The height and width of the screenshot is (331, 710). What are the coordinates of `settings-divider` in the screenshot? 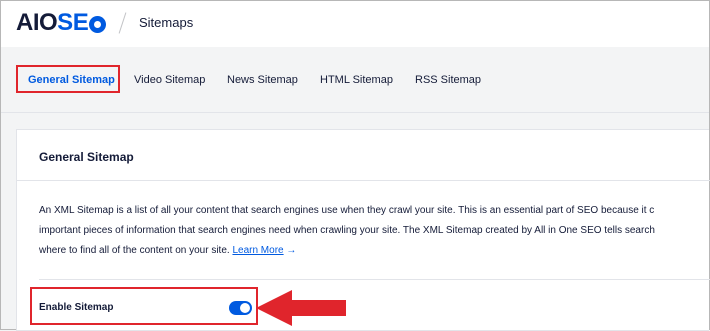 It's located at (374, 279).